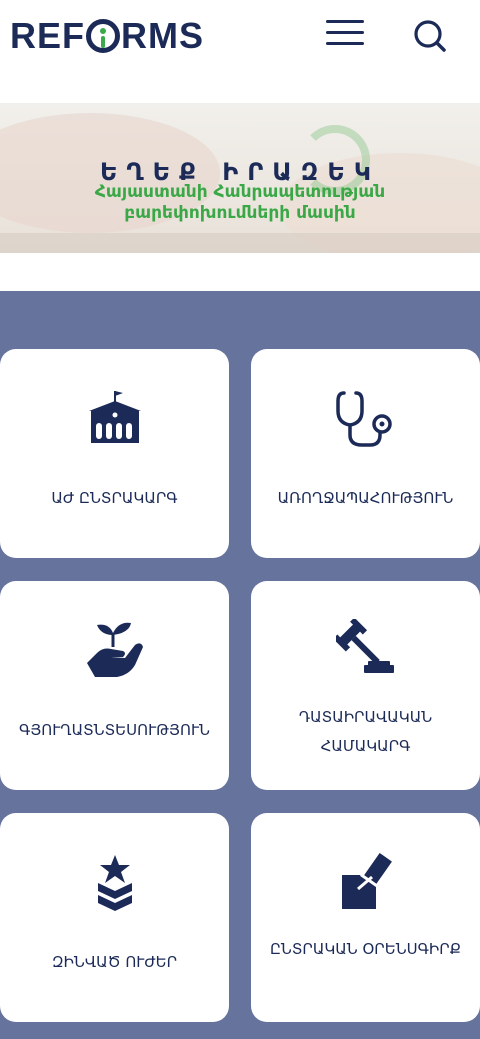 This screenshot has height=1039, width=480. Describe the element at coordinates (365, 731) in the screenshot. I see `category-label: ԴԱՏԱԻՐԱՎԱԿԱՆ ՀԱՄԱԿԱՐԳ` at that location.